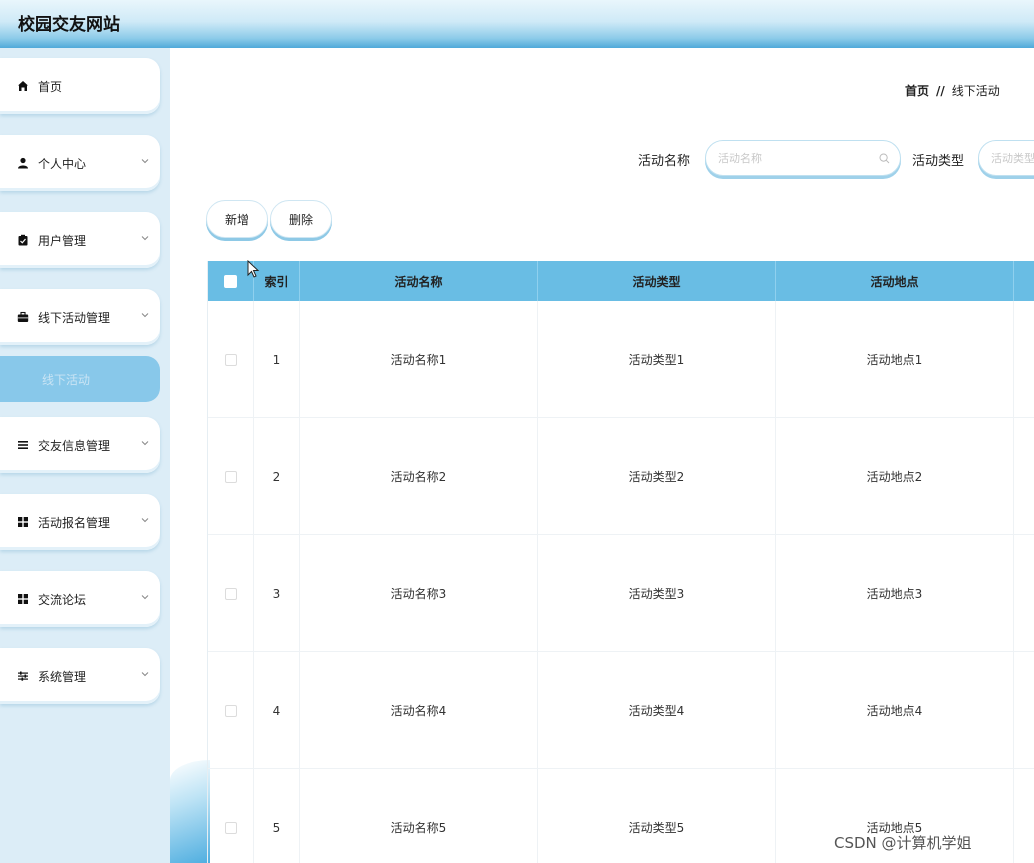 This screenshot has width=1034, height=863. What do you see at coordinates (657, 281) in the screenshot?
I see `column-header: 活动类型` at bounding box center [657, 281].